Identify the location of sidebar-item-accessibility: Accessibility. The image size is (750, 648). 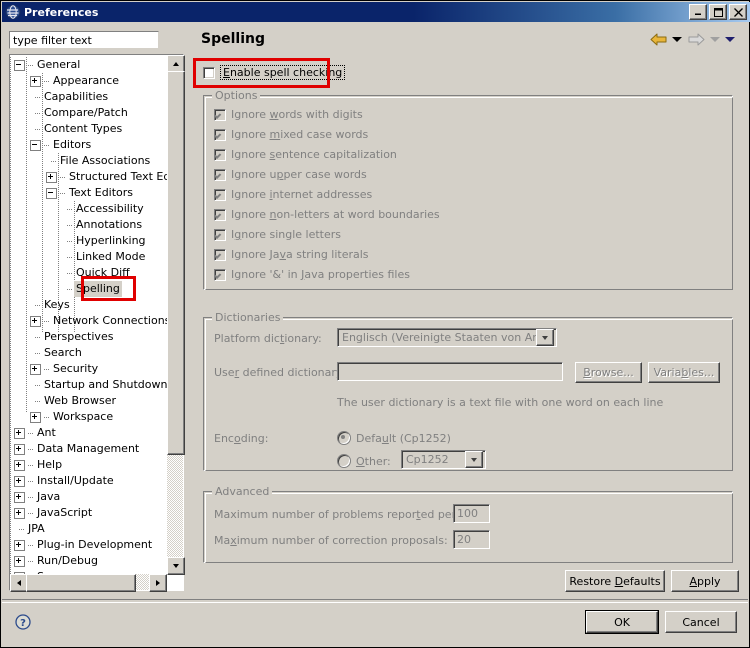
(88, 209).